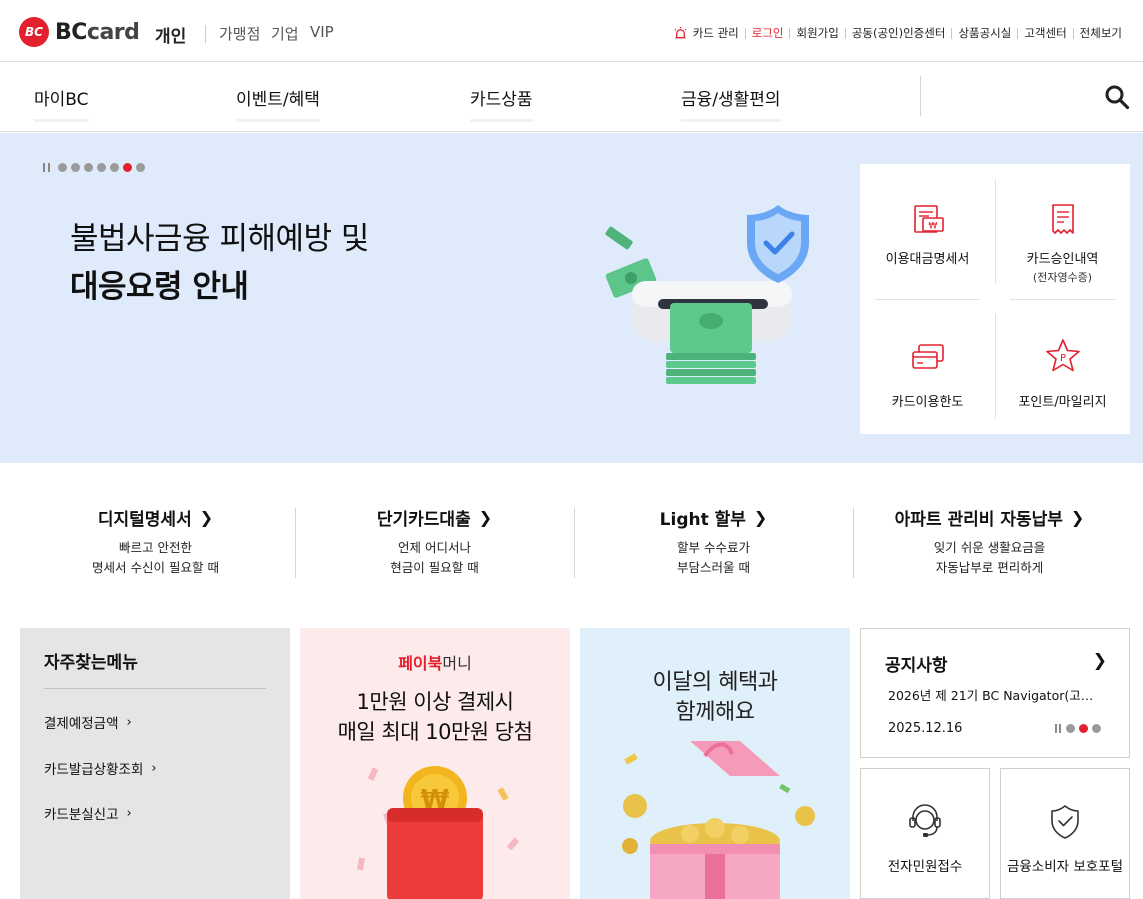 This screenshot has height=899, width=1143. I want to click on quick-statement: ₩ 이용대금명세서, so click(927, 231).